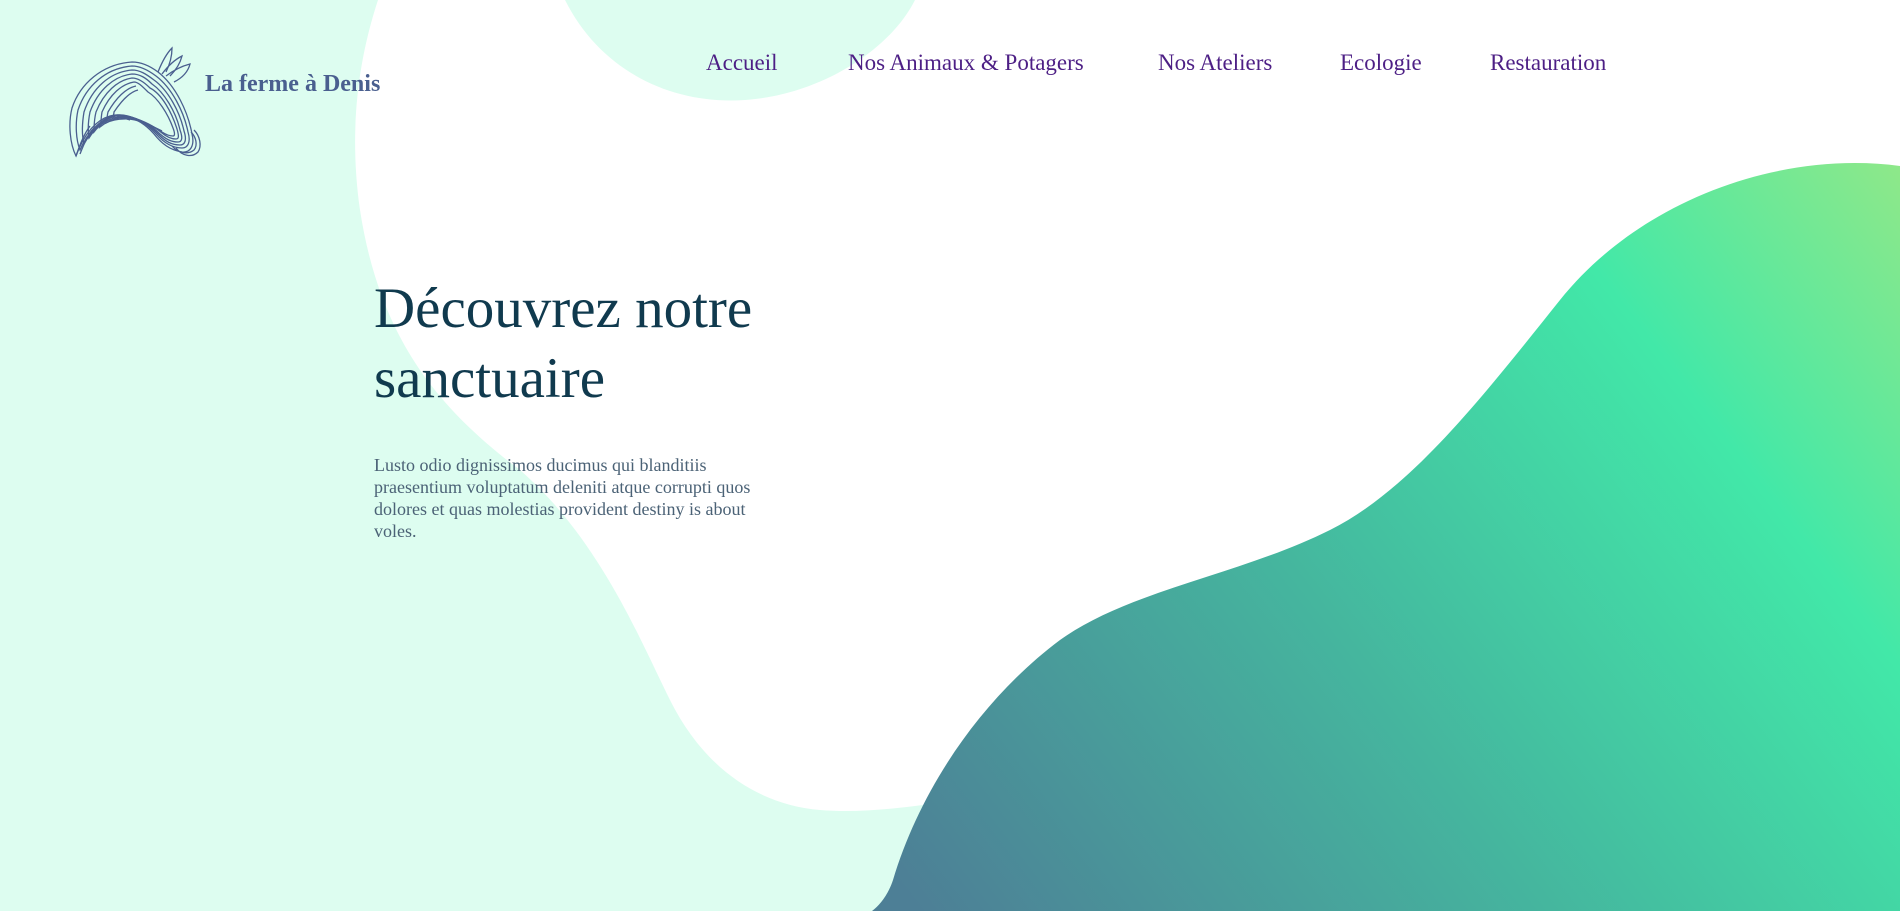  I want to click on nav-item-ecologie: Ecologie, so click(1381, 63).